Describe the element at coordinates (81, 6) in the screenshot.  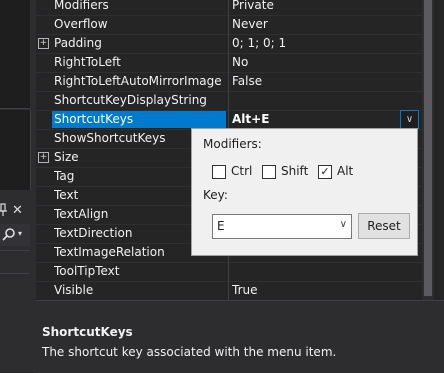
I see `property-name: Modifiers` at that location.